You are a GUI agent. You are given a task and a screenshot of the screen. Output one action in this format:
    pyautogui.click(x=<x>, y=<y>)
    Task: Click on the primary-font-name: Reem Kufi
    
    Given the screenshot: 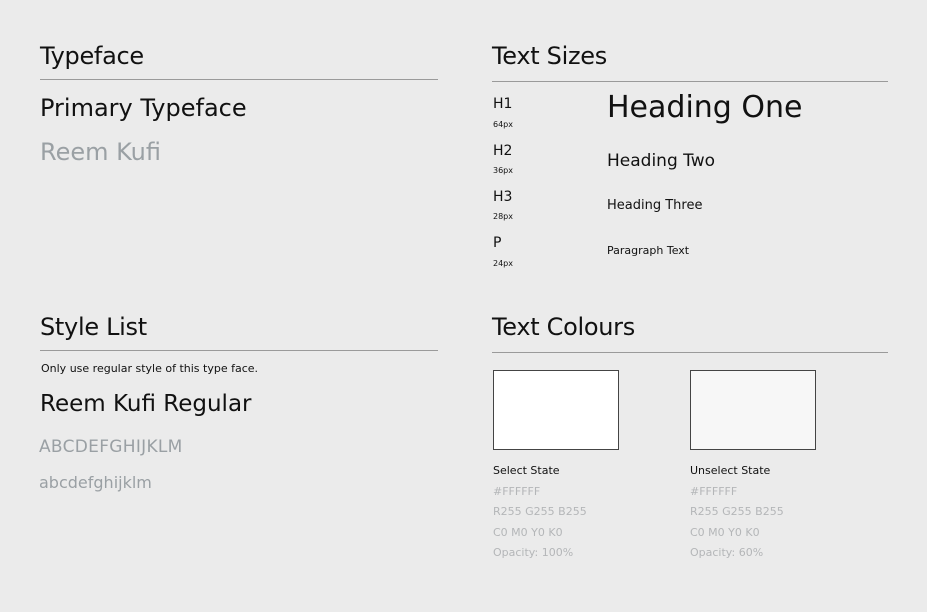 What is the action you would take?
    pyautogui.click(x=101, y=152)
    